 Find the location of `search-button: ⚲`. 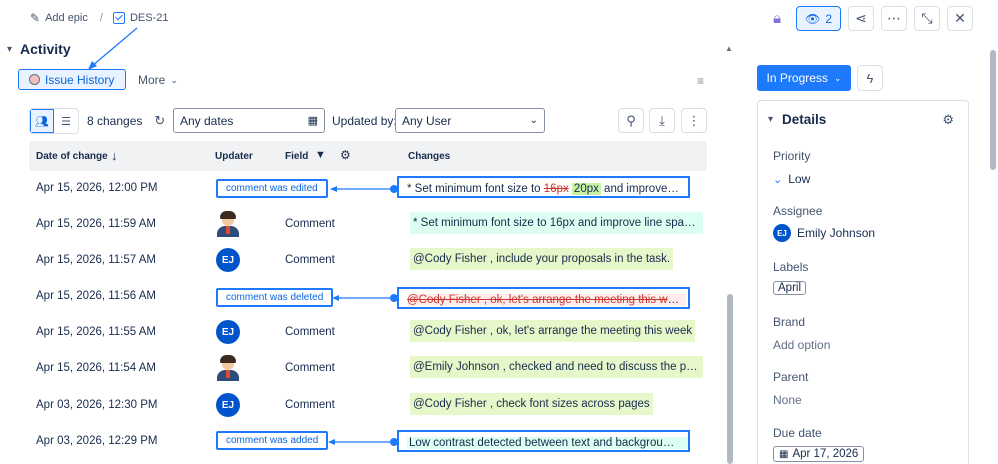

search-button: ⚲ is located at coordinates (631, 120).